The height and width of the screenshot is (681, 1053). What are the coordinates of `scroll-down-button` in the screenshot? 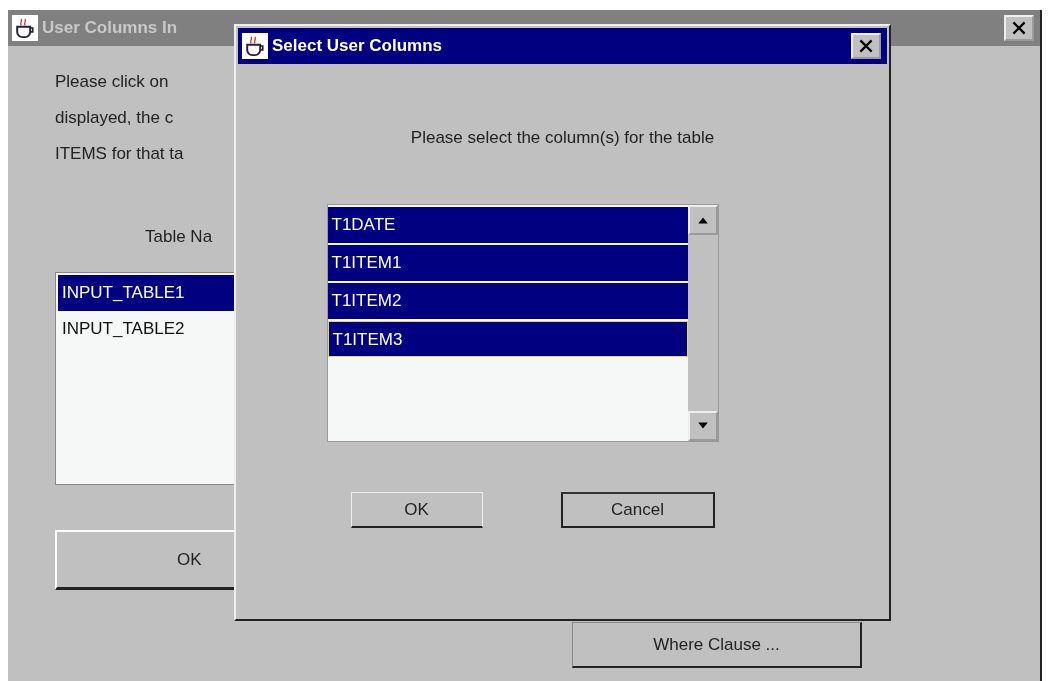 It's located at (702, 426).